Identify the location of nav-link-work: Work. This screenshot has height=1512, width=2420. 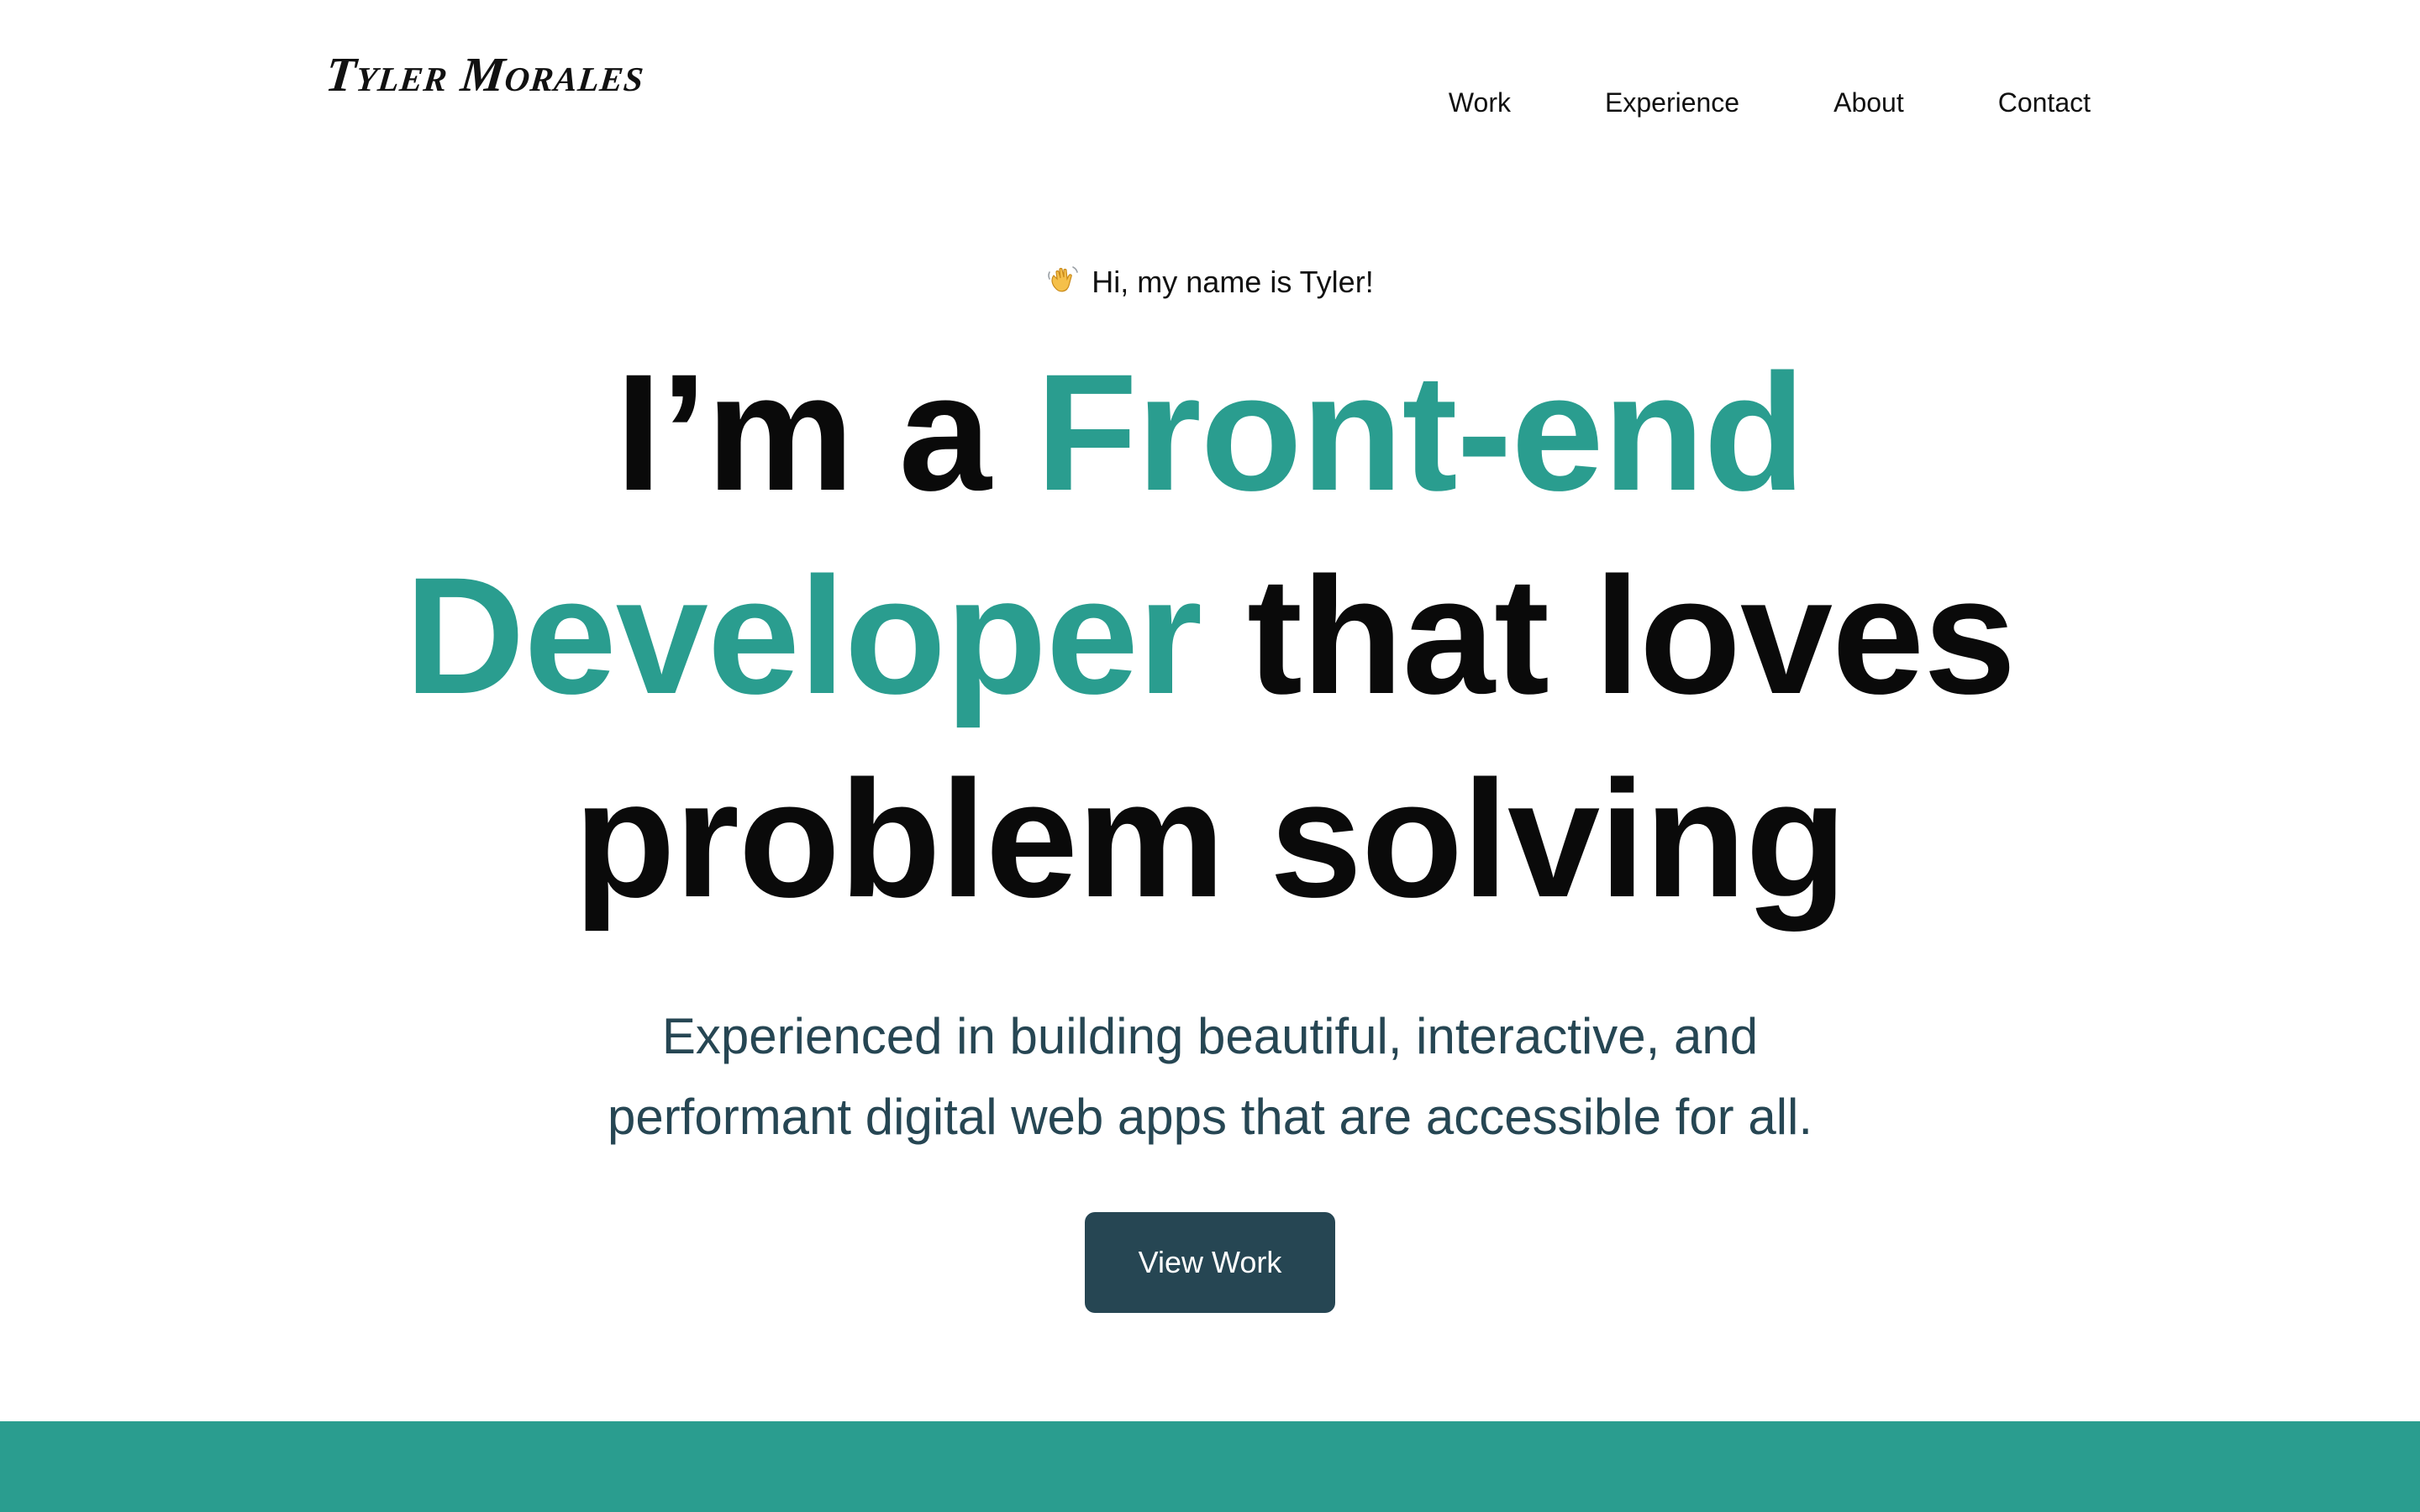
(1480, 102).